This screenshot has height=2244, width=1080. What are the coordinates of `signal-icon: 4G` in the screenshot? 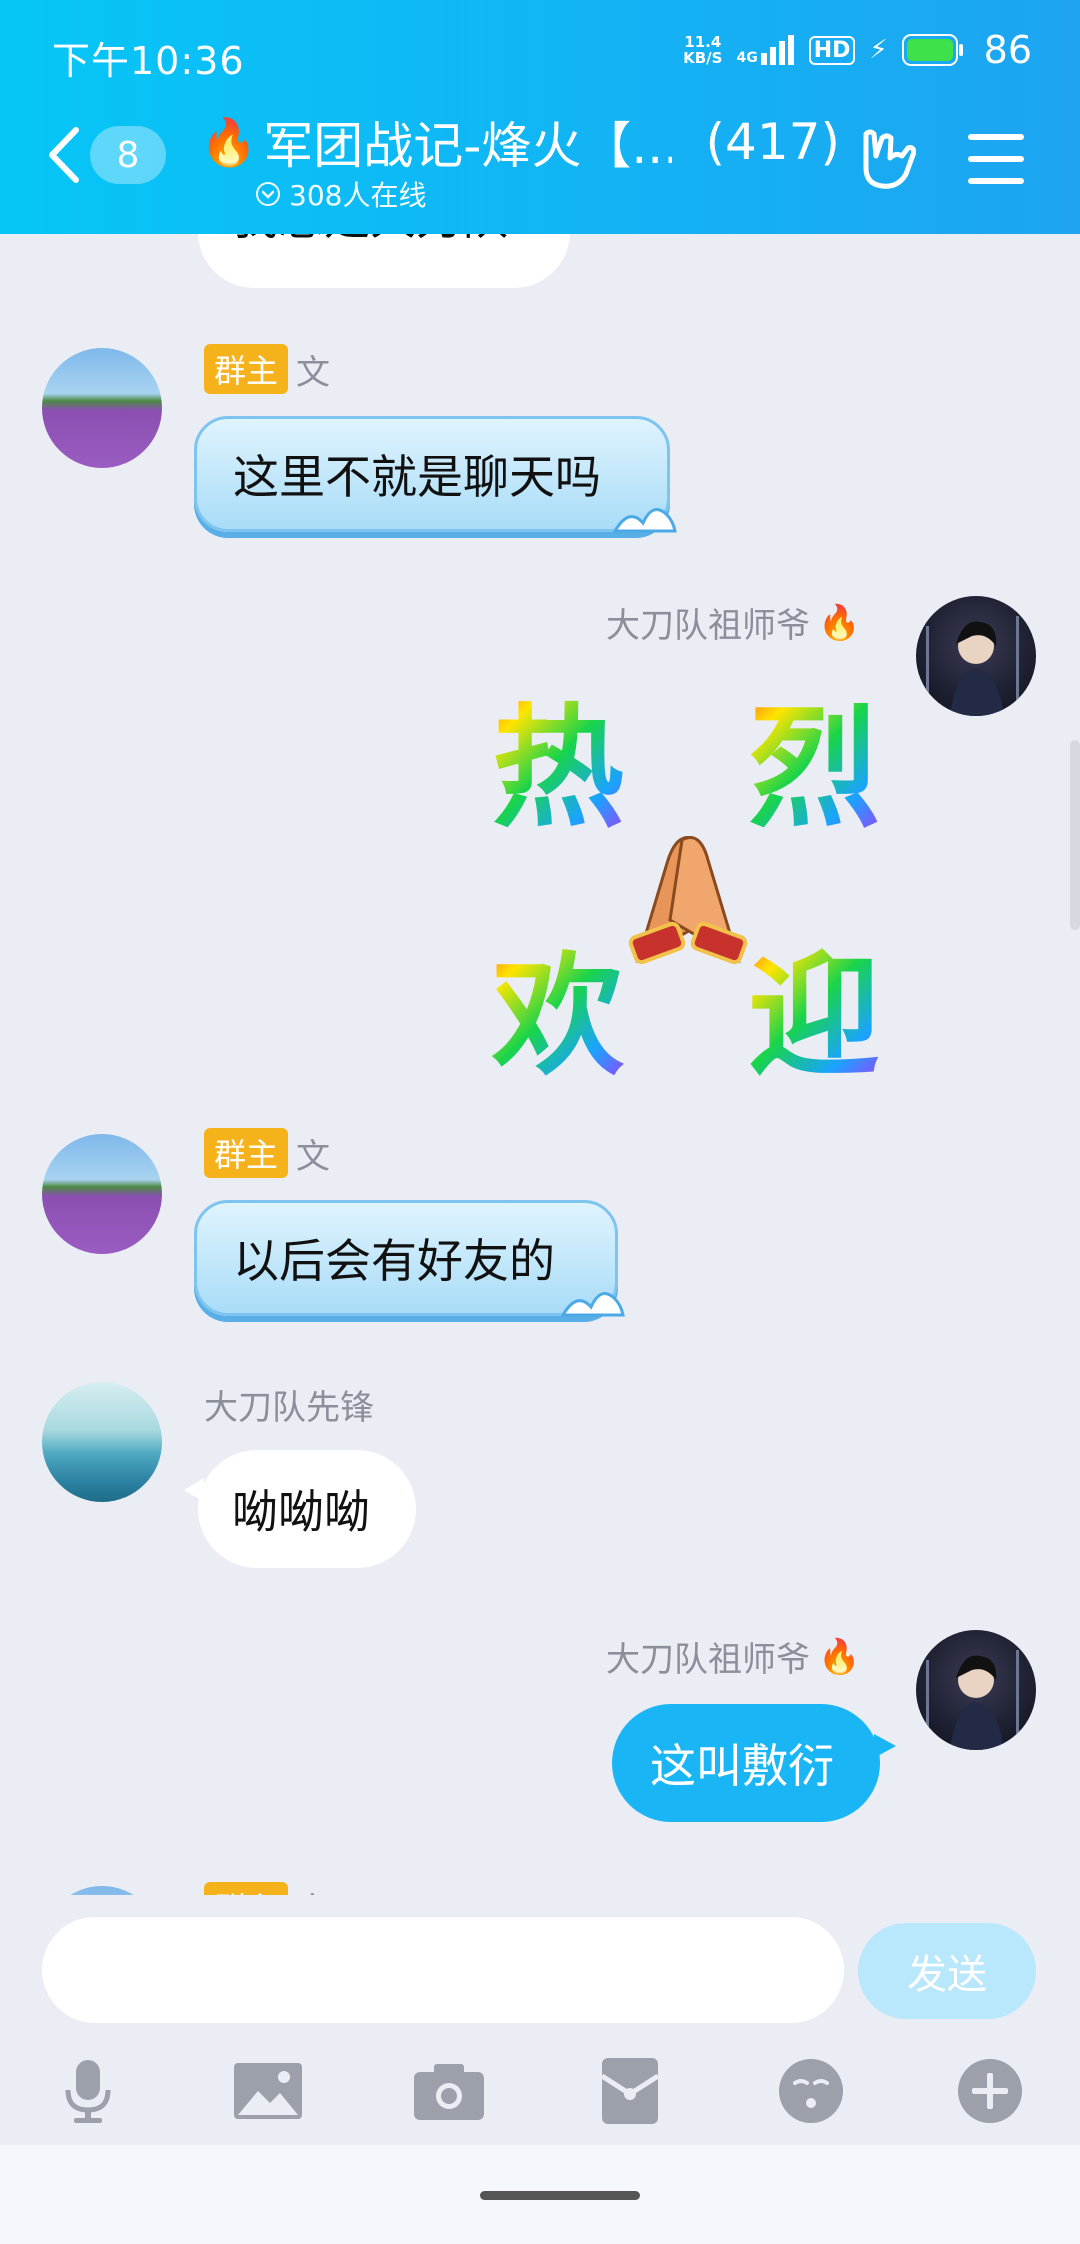 It's located at (765, 50).